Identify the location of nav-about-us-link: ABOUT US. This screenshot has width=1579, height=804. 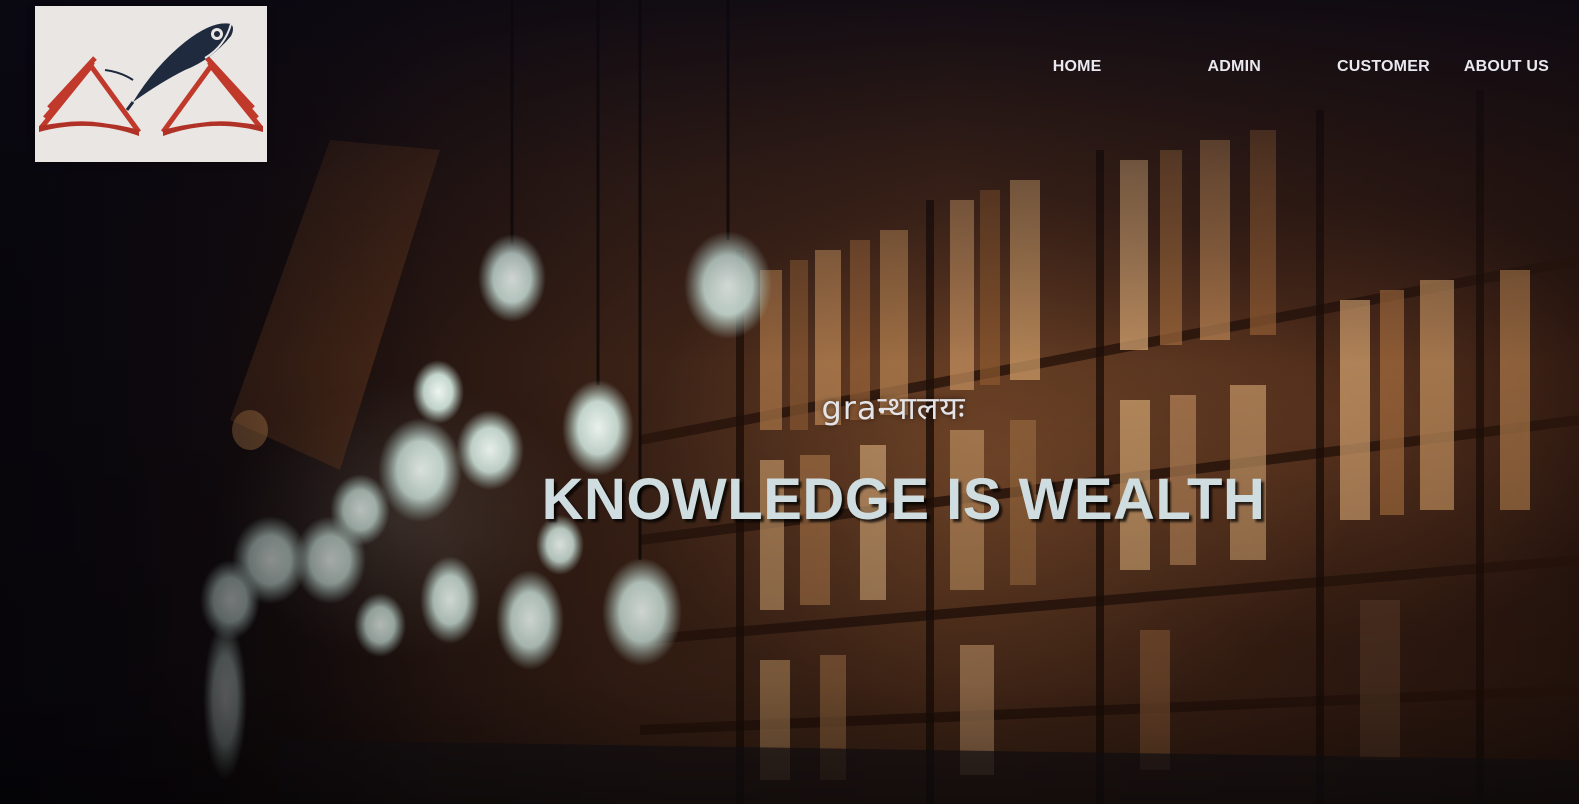
(1506, 67).